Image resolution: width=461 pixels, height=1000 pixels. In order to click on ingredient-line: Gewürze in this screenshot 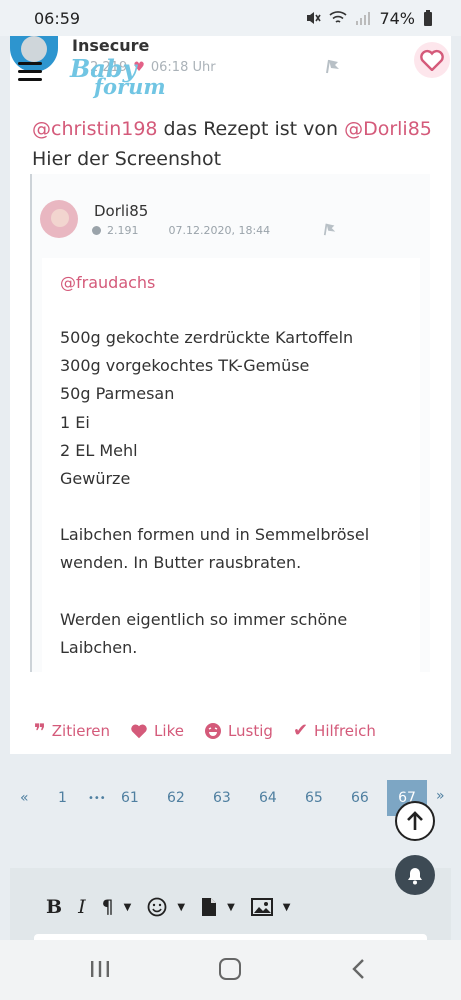, I will do `click(95, 479)`.